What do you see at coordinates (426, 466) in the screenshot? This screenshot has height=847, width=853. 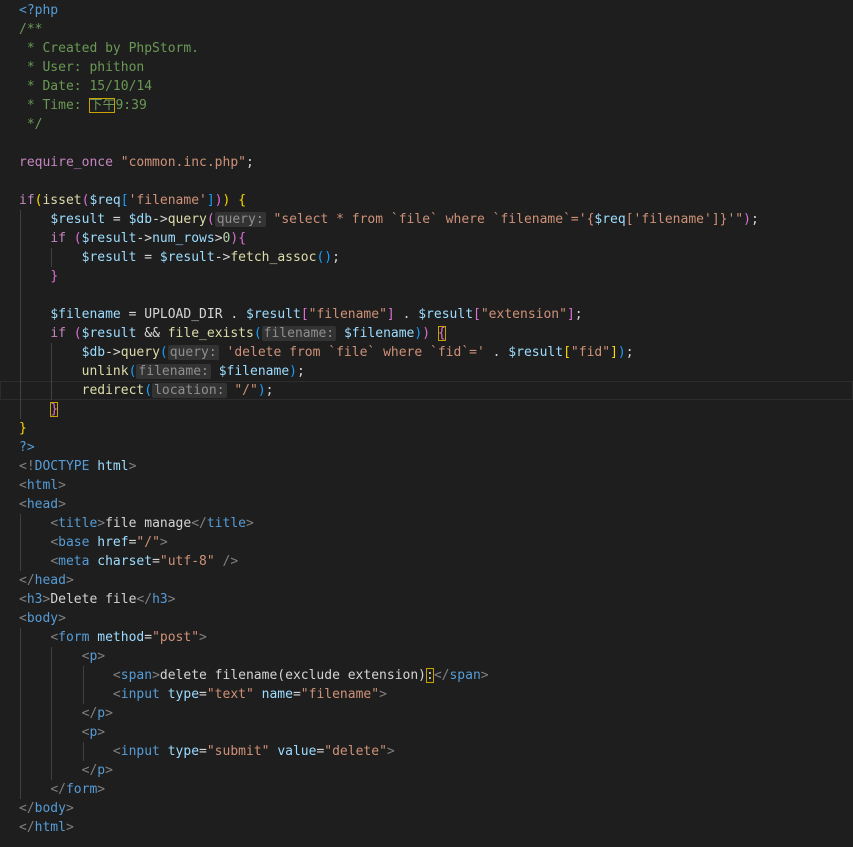 I see `code-line: <!DOCTYPE html>` at bounding box center [426, 466].